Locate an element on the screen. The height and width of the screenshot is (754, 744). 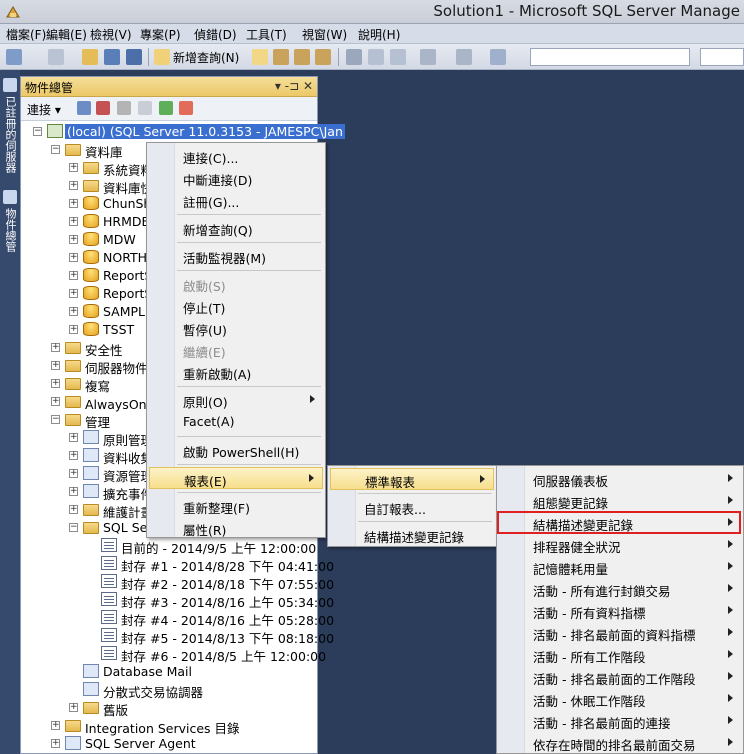
filter-icon is located at coordinates (145, 108).